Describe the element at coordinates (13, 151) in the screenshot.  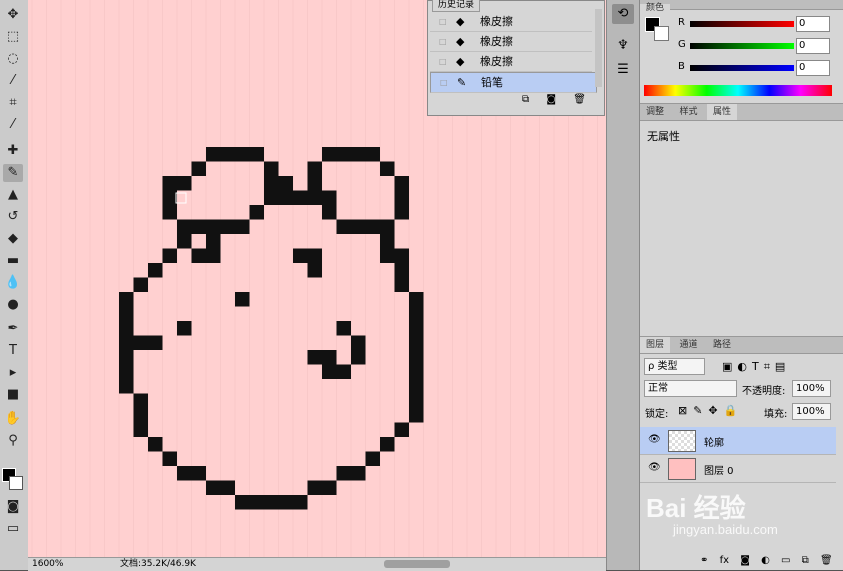
I see `healing-brush-tool-icon: ✚` at that location.